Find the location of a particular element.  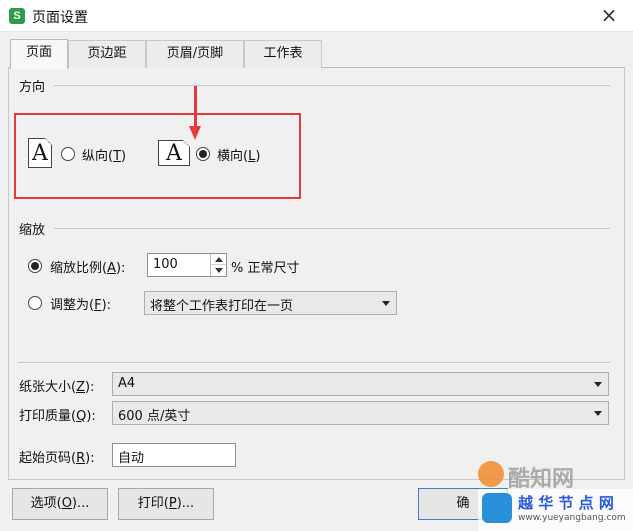

paper-size-select: A4 is located at coordinates (360, 384).